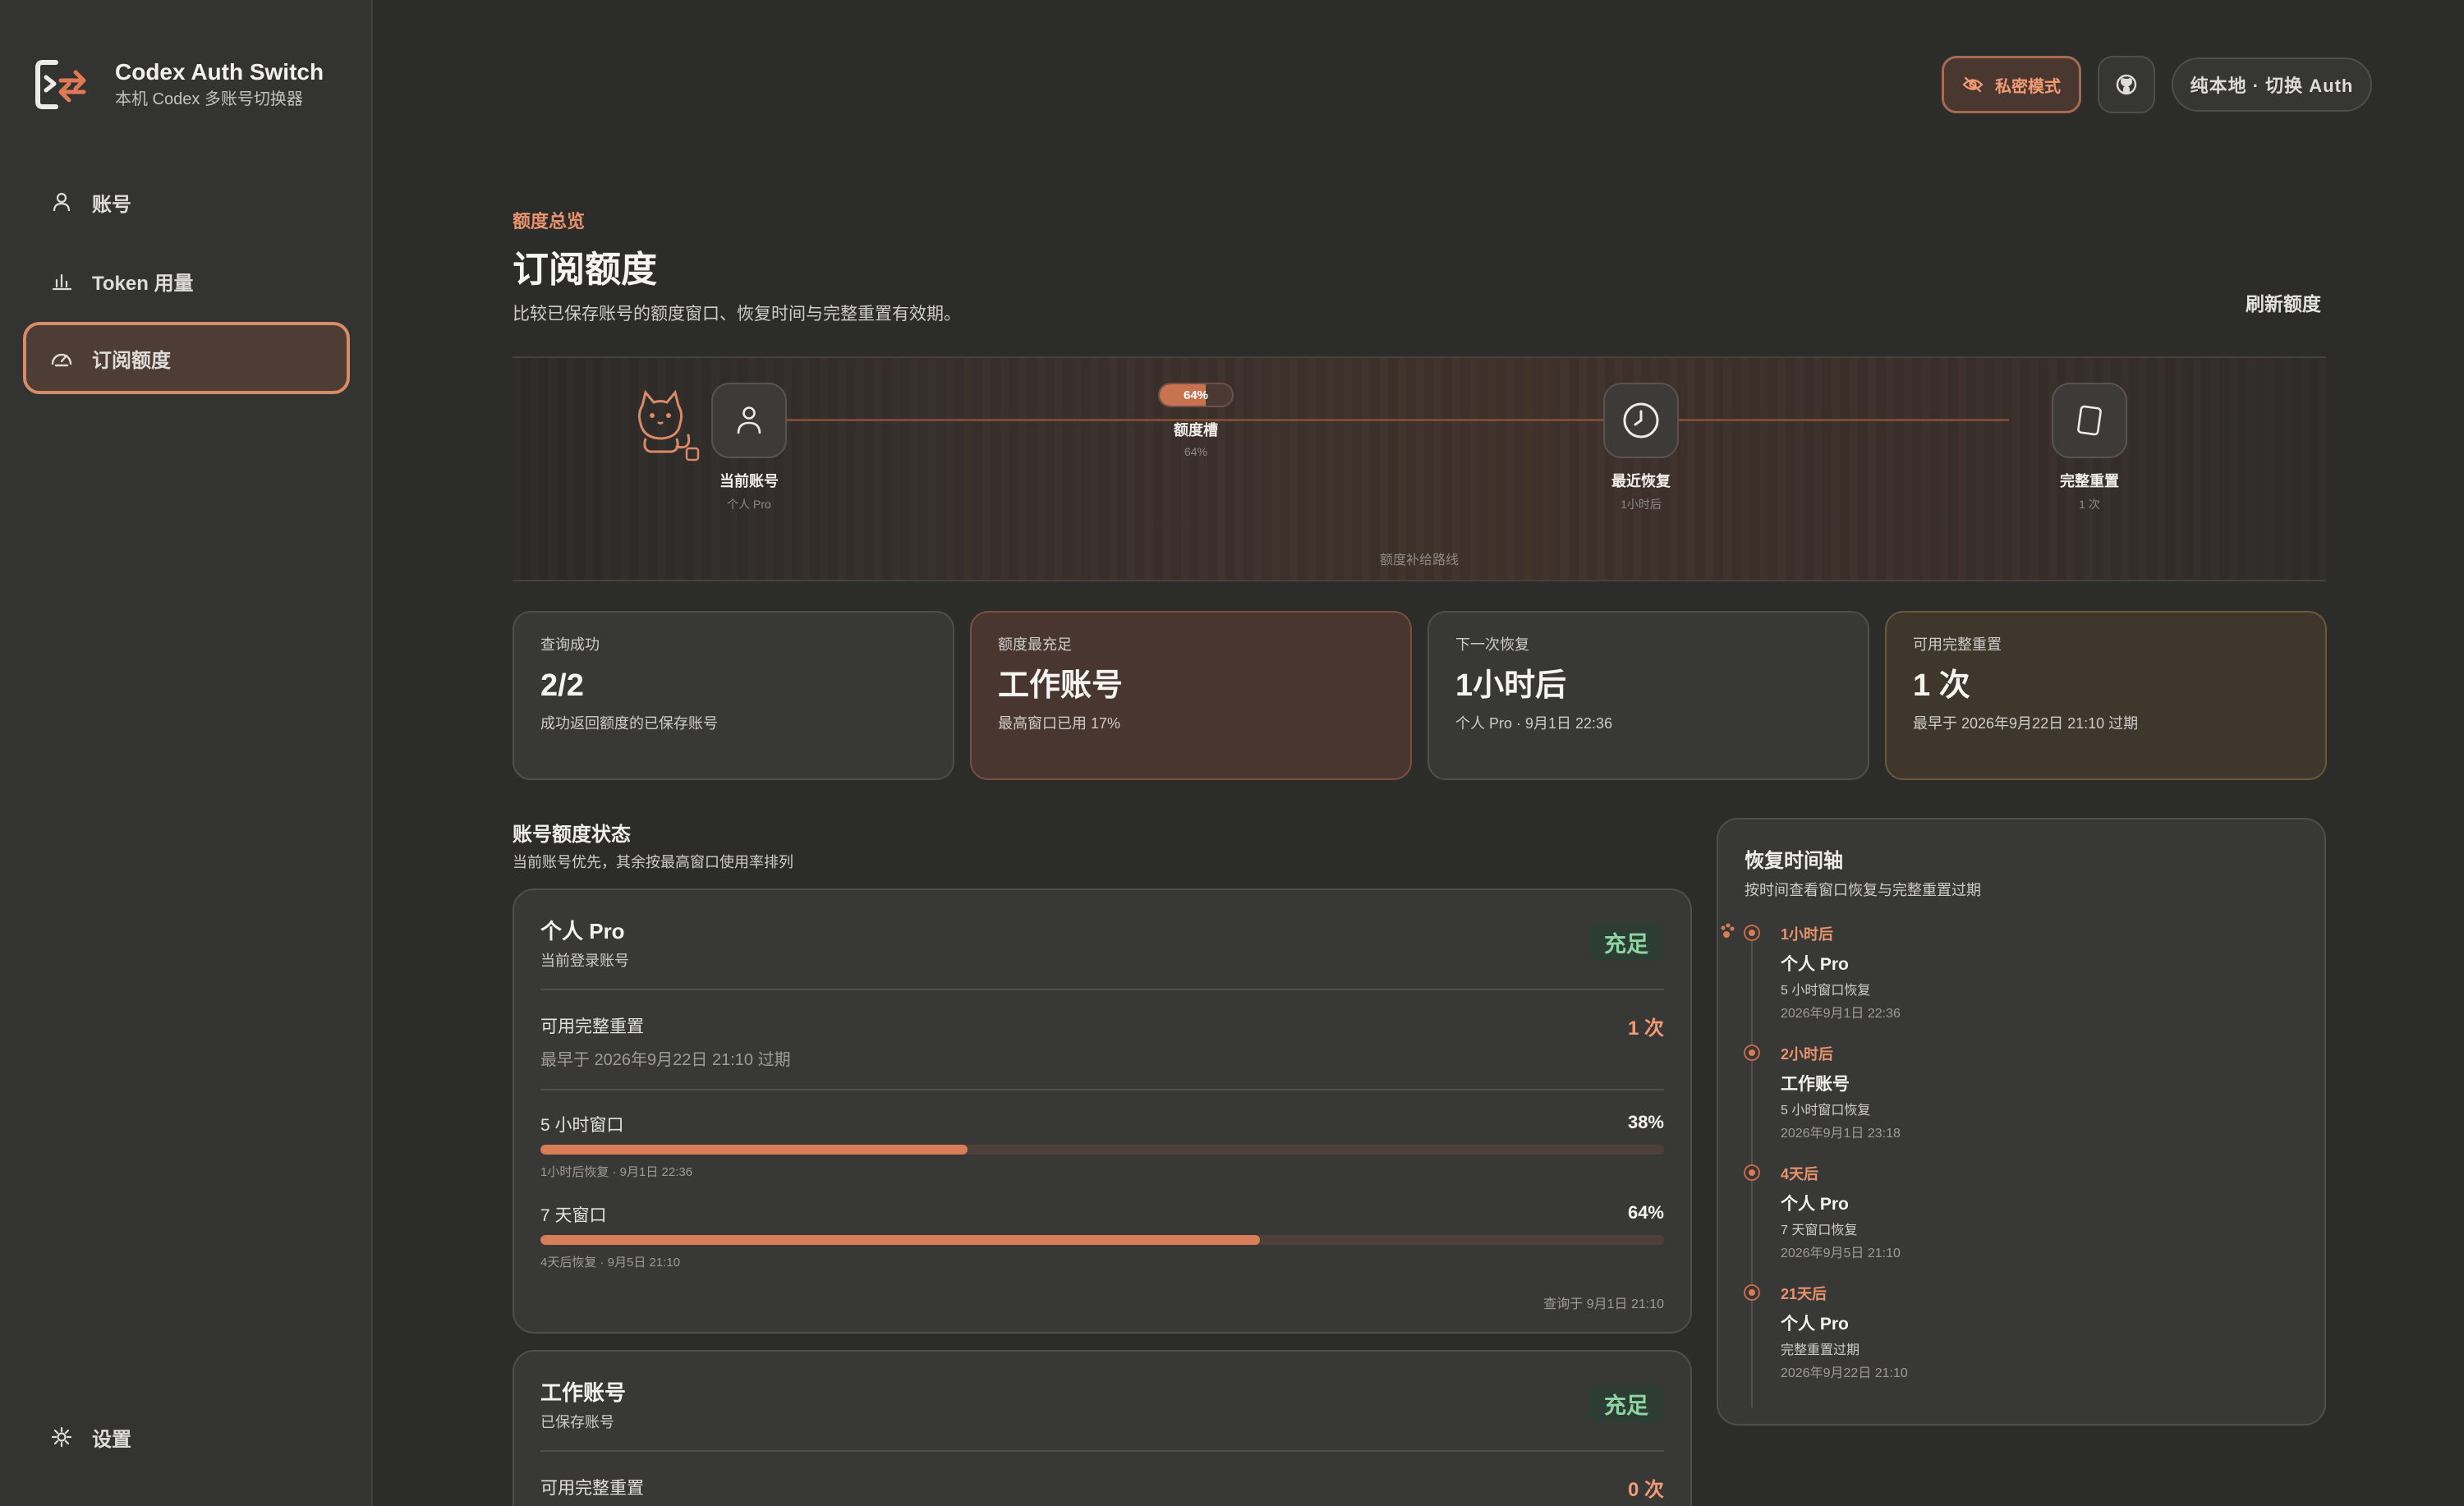  What do you see at coordinates (549, 221) in the screenshot?
I see `section-eyebrow: 额度总览` at bounding box center [549, 221].